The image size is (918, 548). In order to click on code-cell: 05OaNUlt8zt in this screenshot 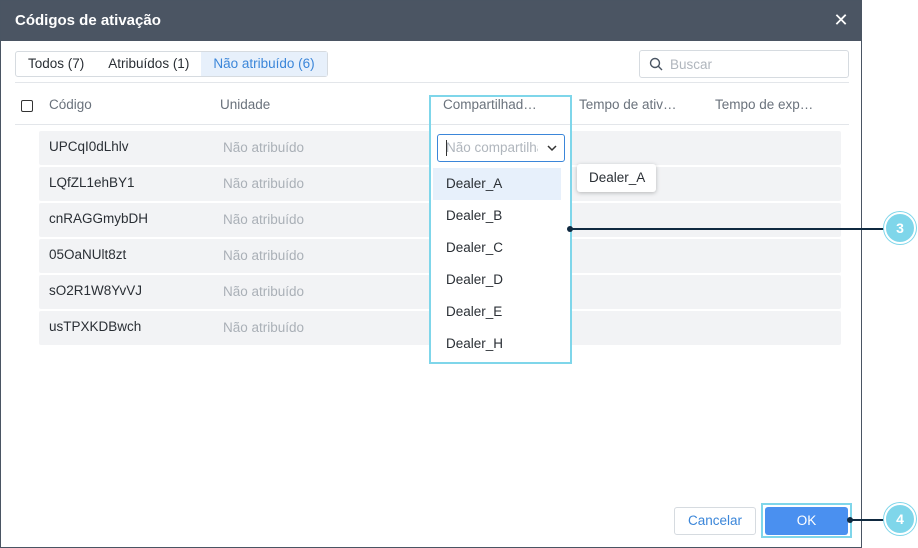, I will do `click(88, 254)`.